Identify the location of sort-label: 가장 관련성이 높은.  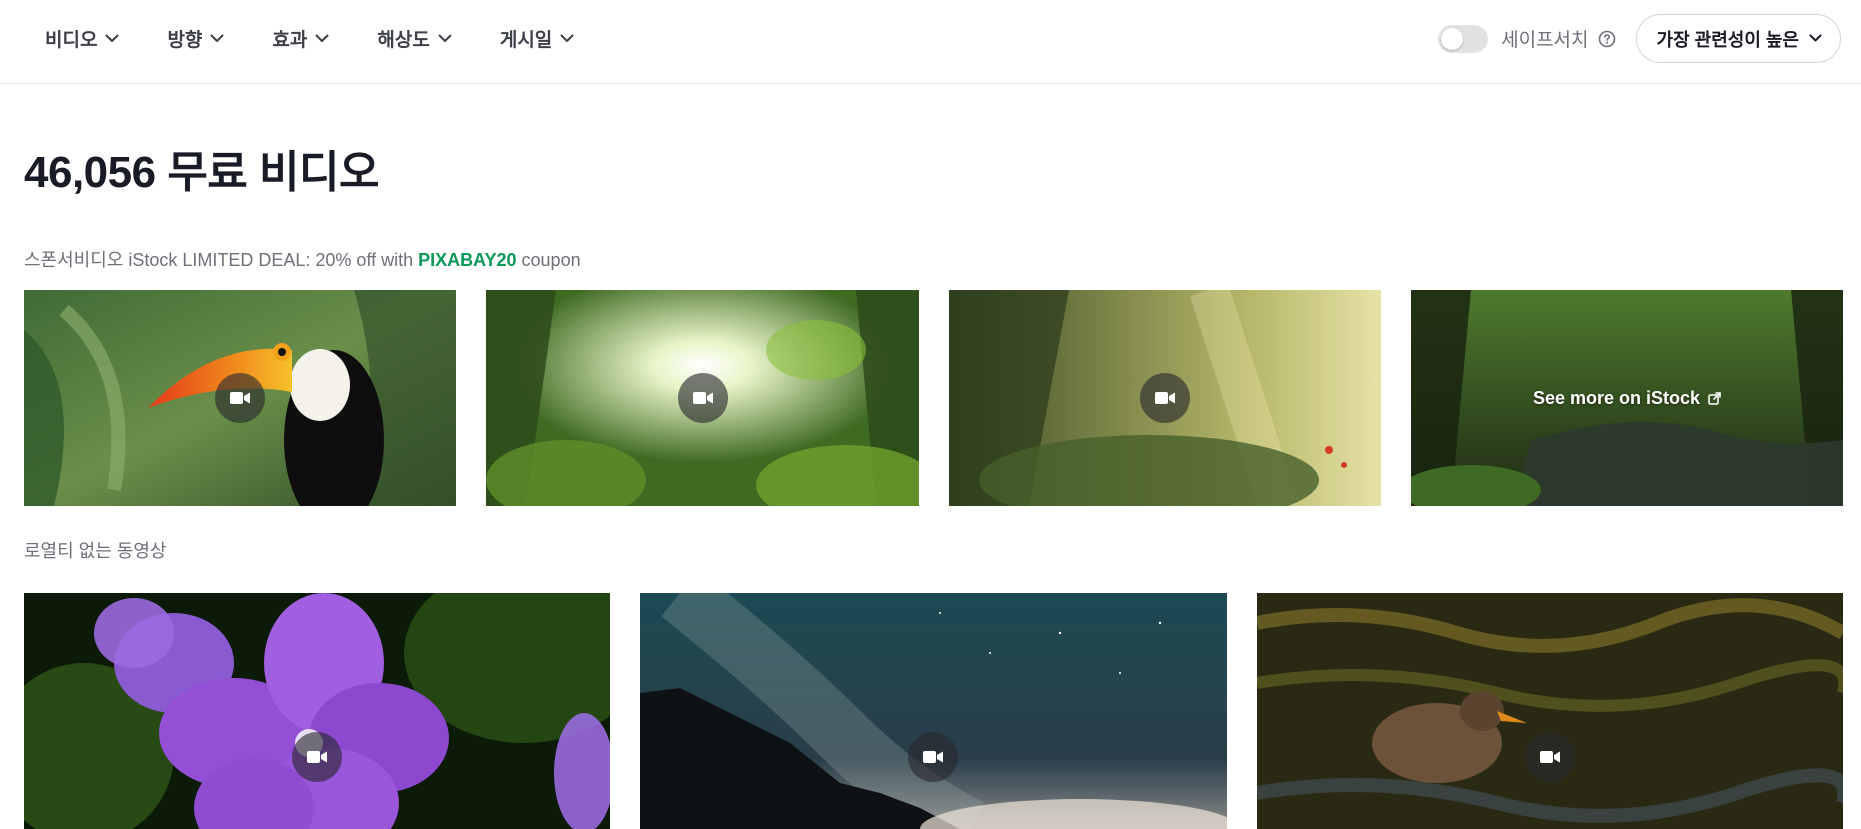
(1727, 39).